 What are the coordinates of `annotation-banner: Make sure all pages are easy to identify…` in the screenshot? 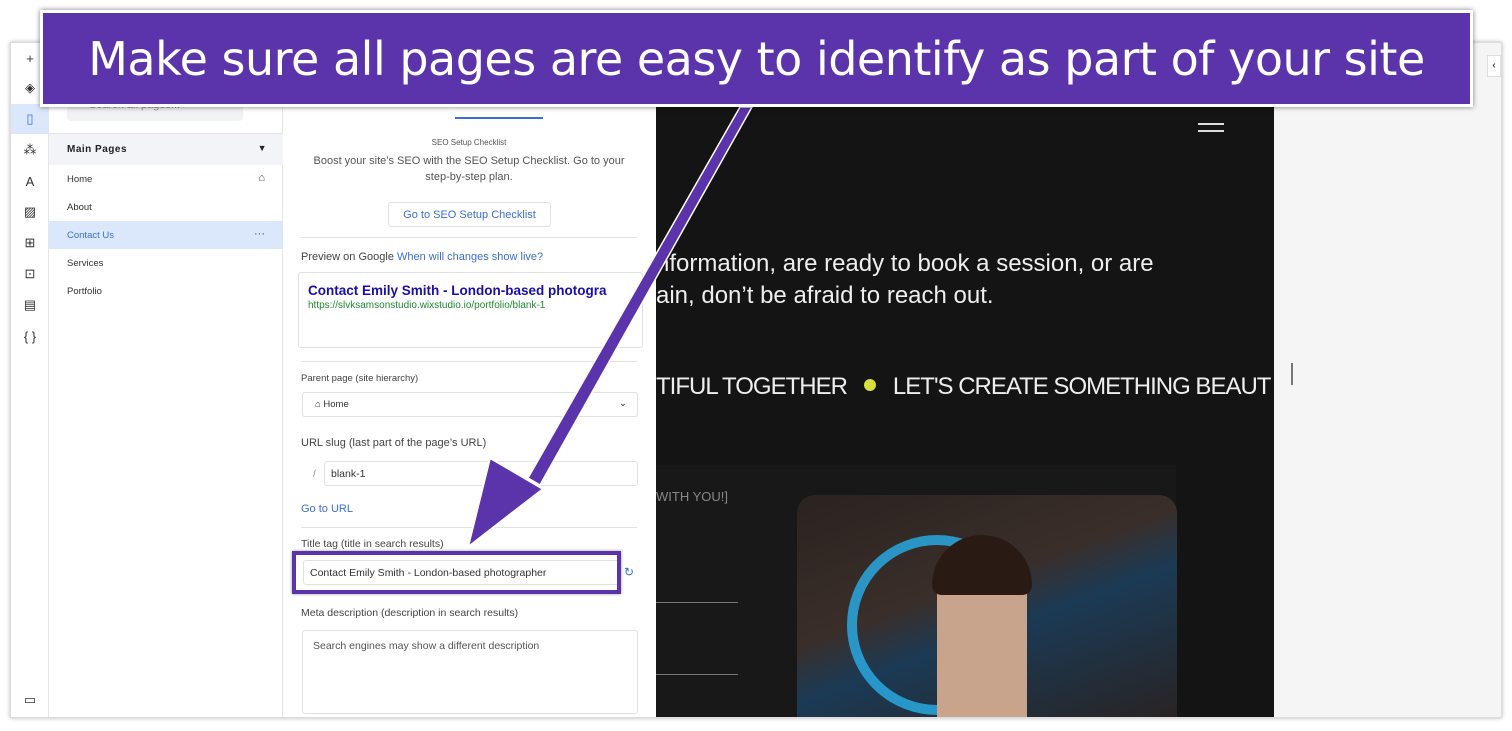 It's located at (756, 58).